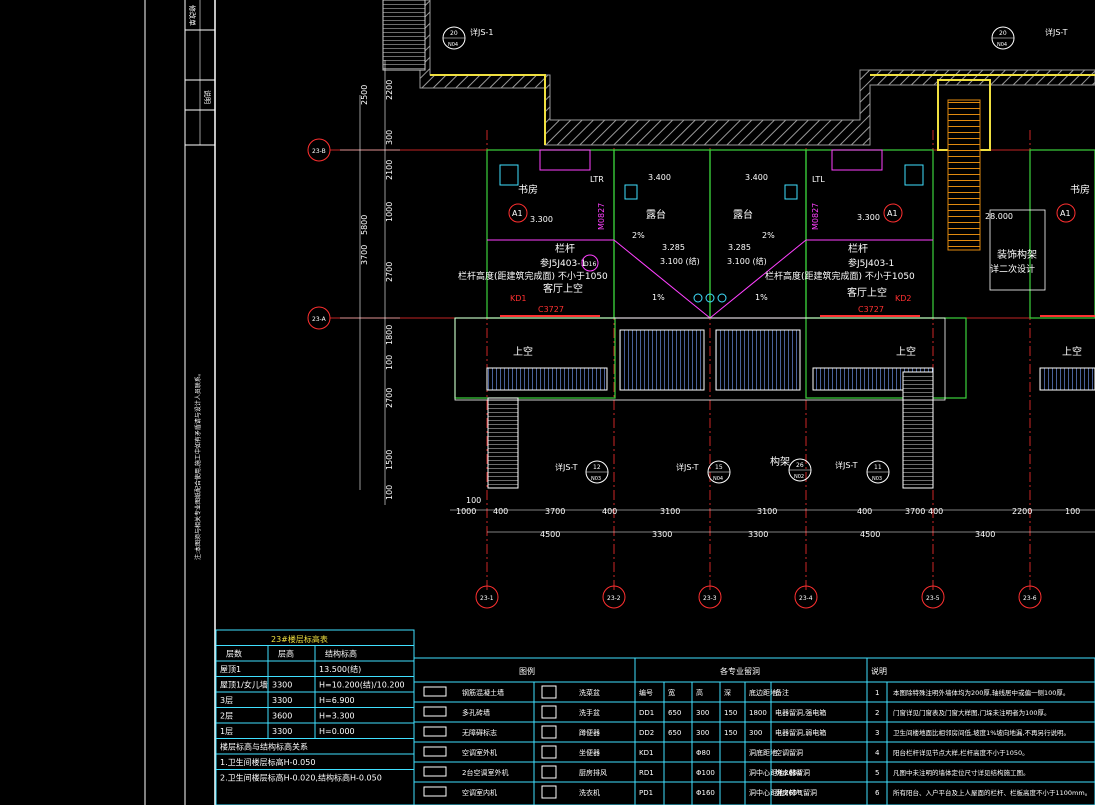  I want to click on svg-text: 3.285, so click(739, 247).